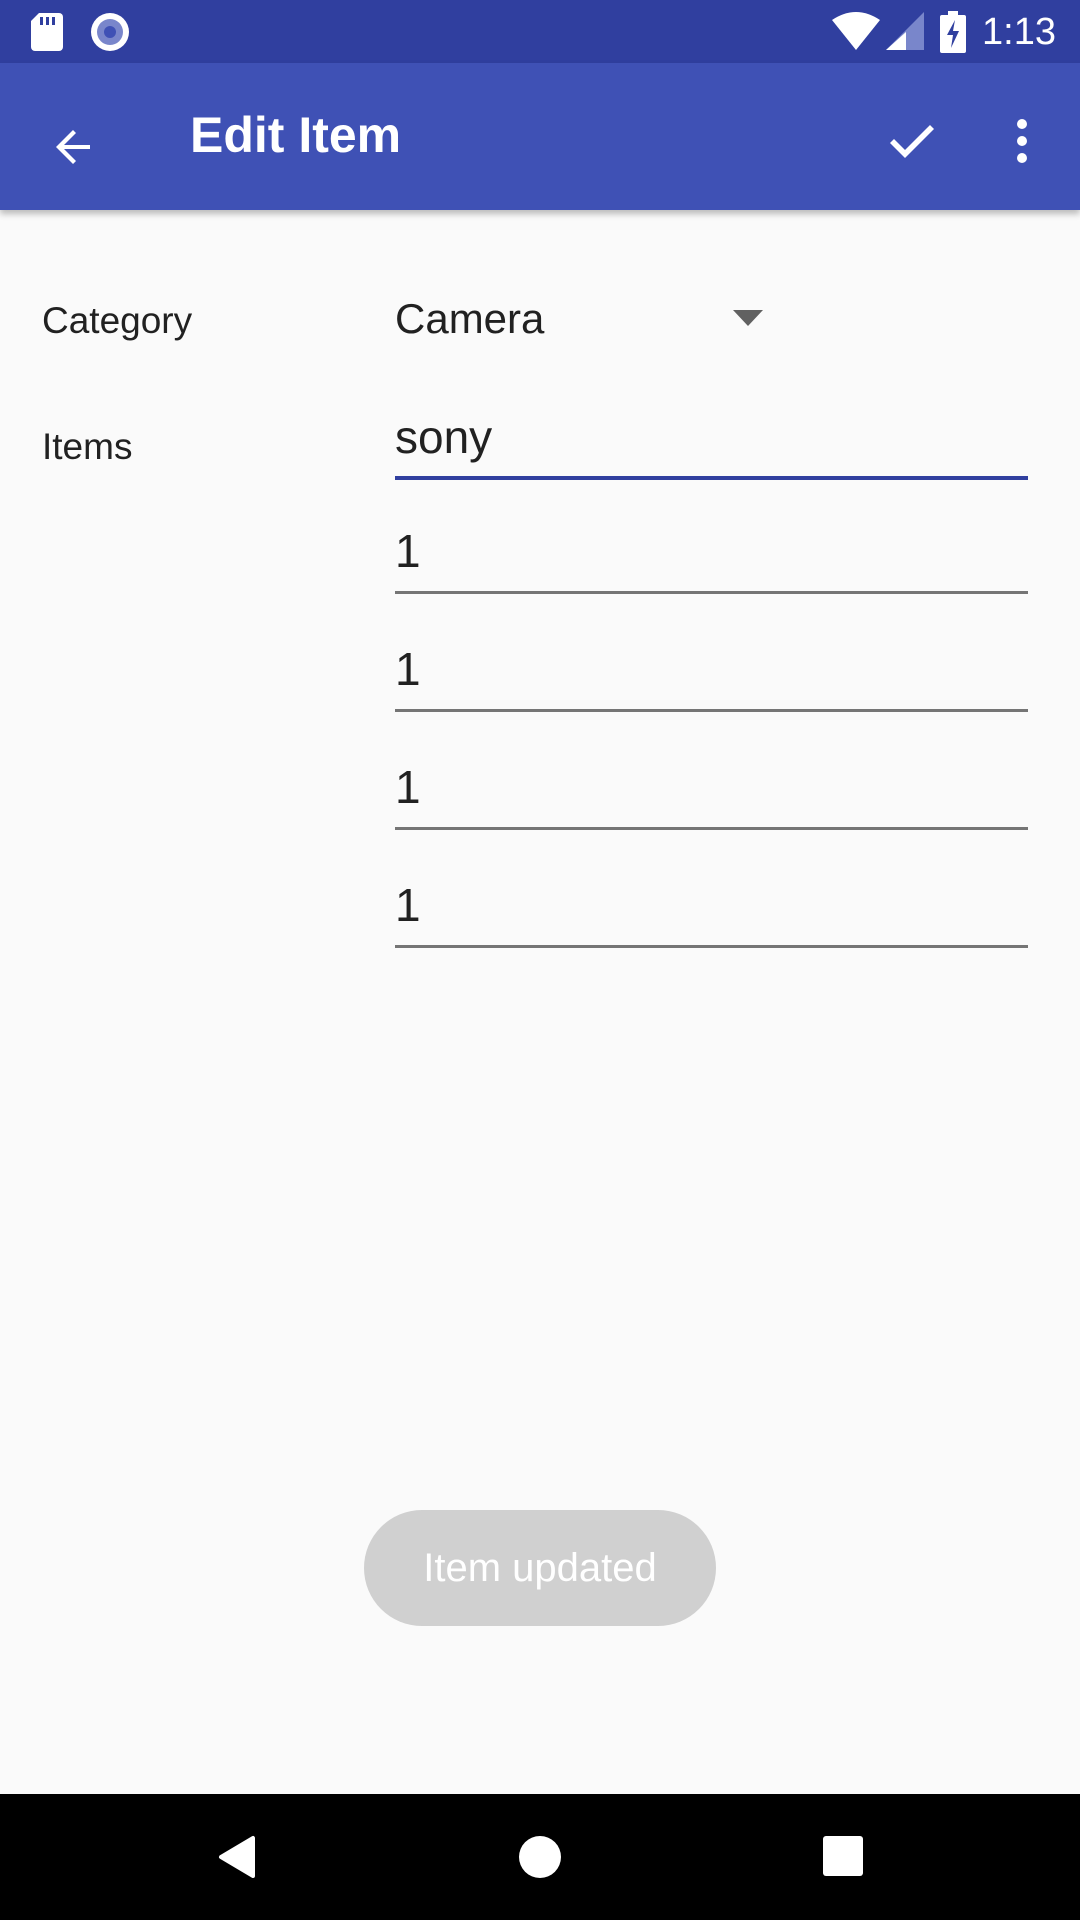 The image size is (1080, 1920). I want to click on nav-home-button, so click(540, 1857).